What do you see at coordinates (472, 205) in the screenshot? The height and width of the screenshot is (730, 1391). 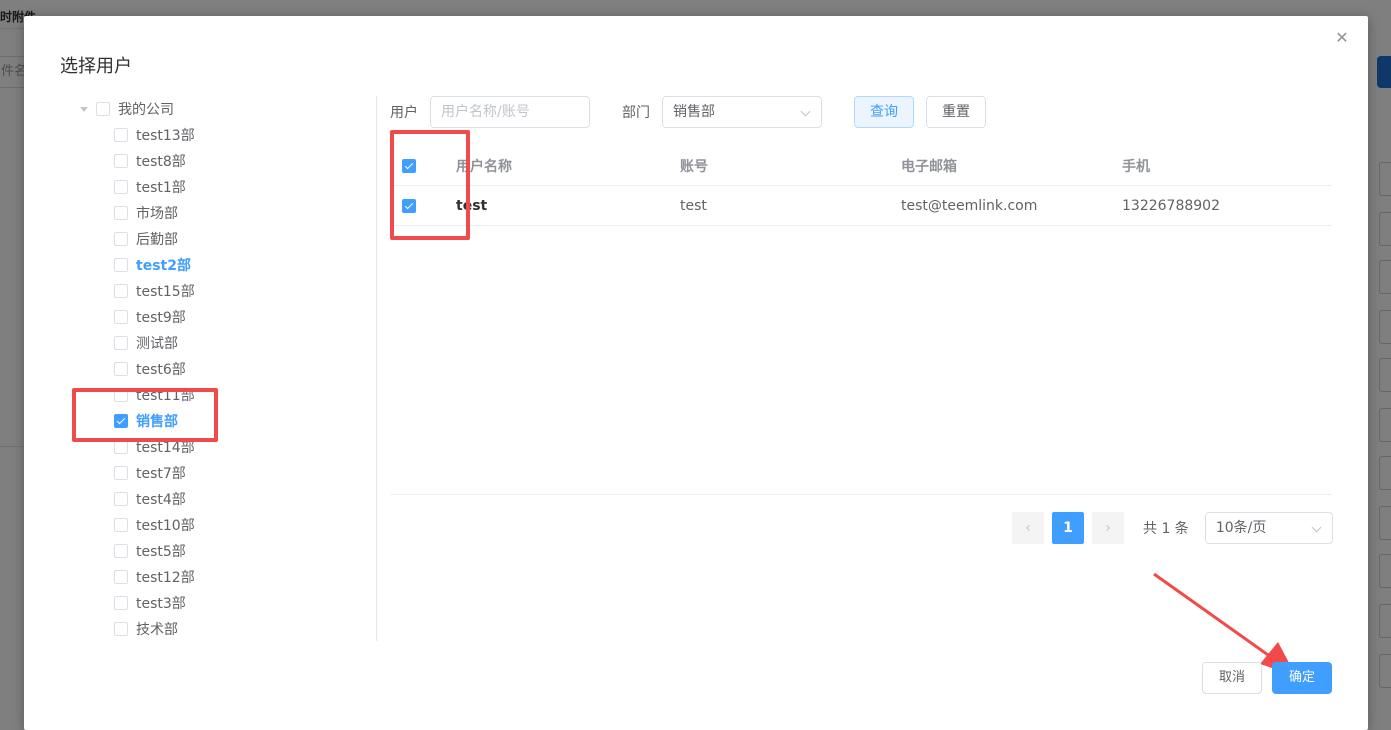 I see `cell-name: test` at bounding box center [472, 205].